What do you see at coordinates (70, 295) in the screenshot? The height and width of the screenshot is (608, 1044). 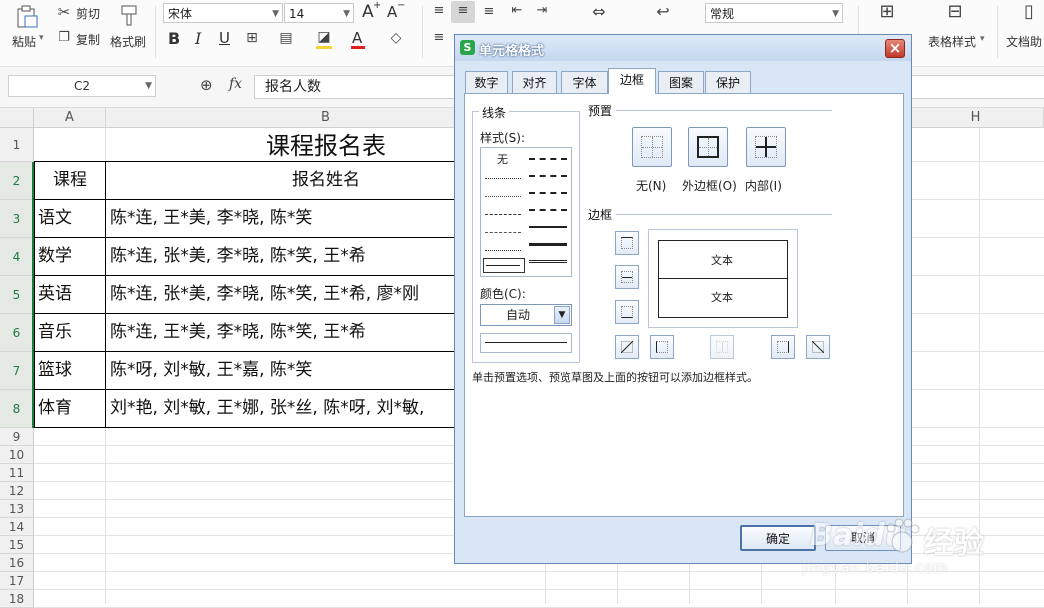 I see `course-cell: 英语` at bounding box center [70, 295].